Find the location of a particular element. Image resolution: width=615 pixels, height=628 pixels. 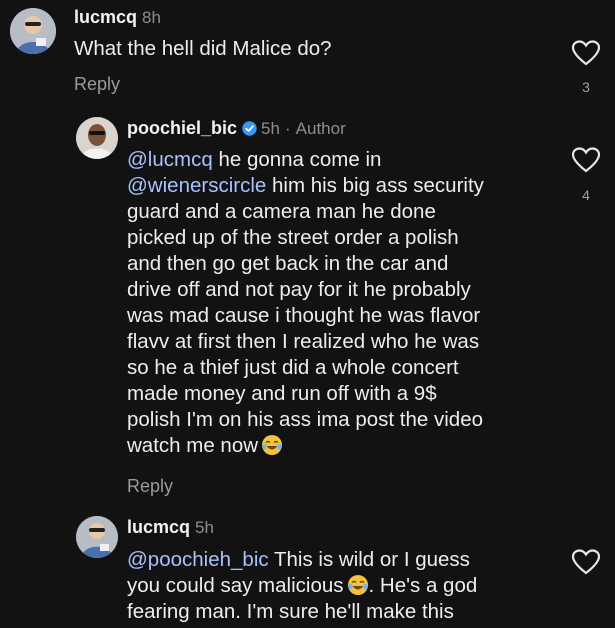

verified-badge-icon is located at coordinates (249, 128).